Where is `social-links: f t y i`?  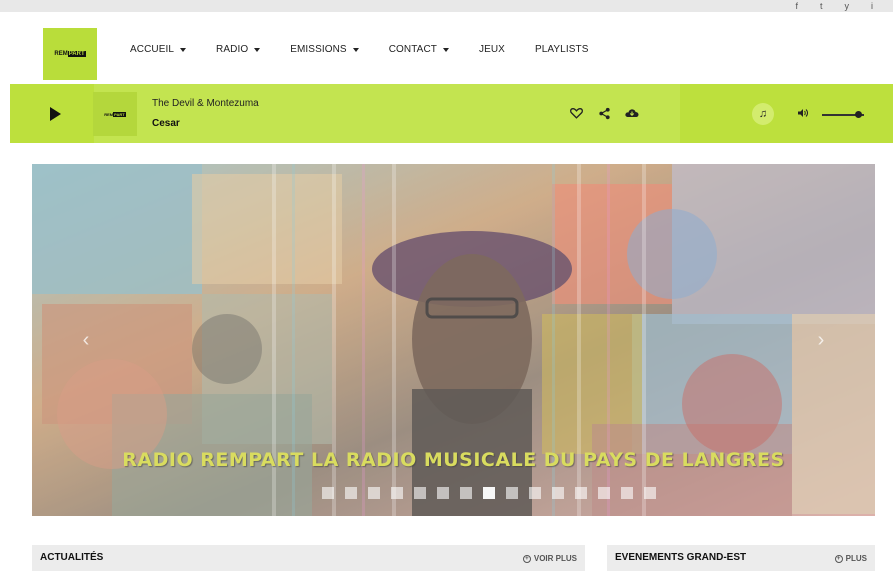
social-links: f t y i is located at coordinates (834, 6).